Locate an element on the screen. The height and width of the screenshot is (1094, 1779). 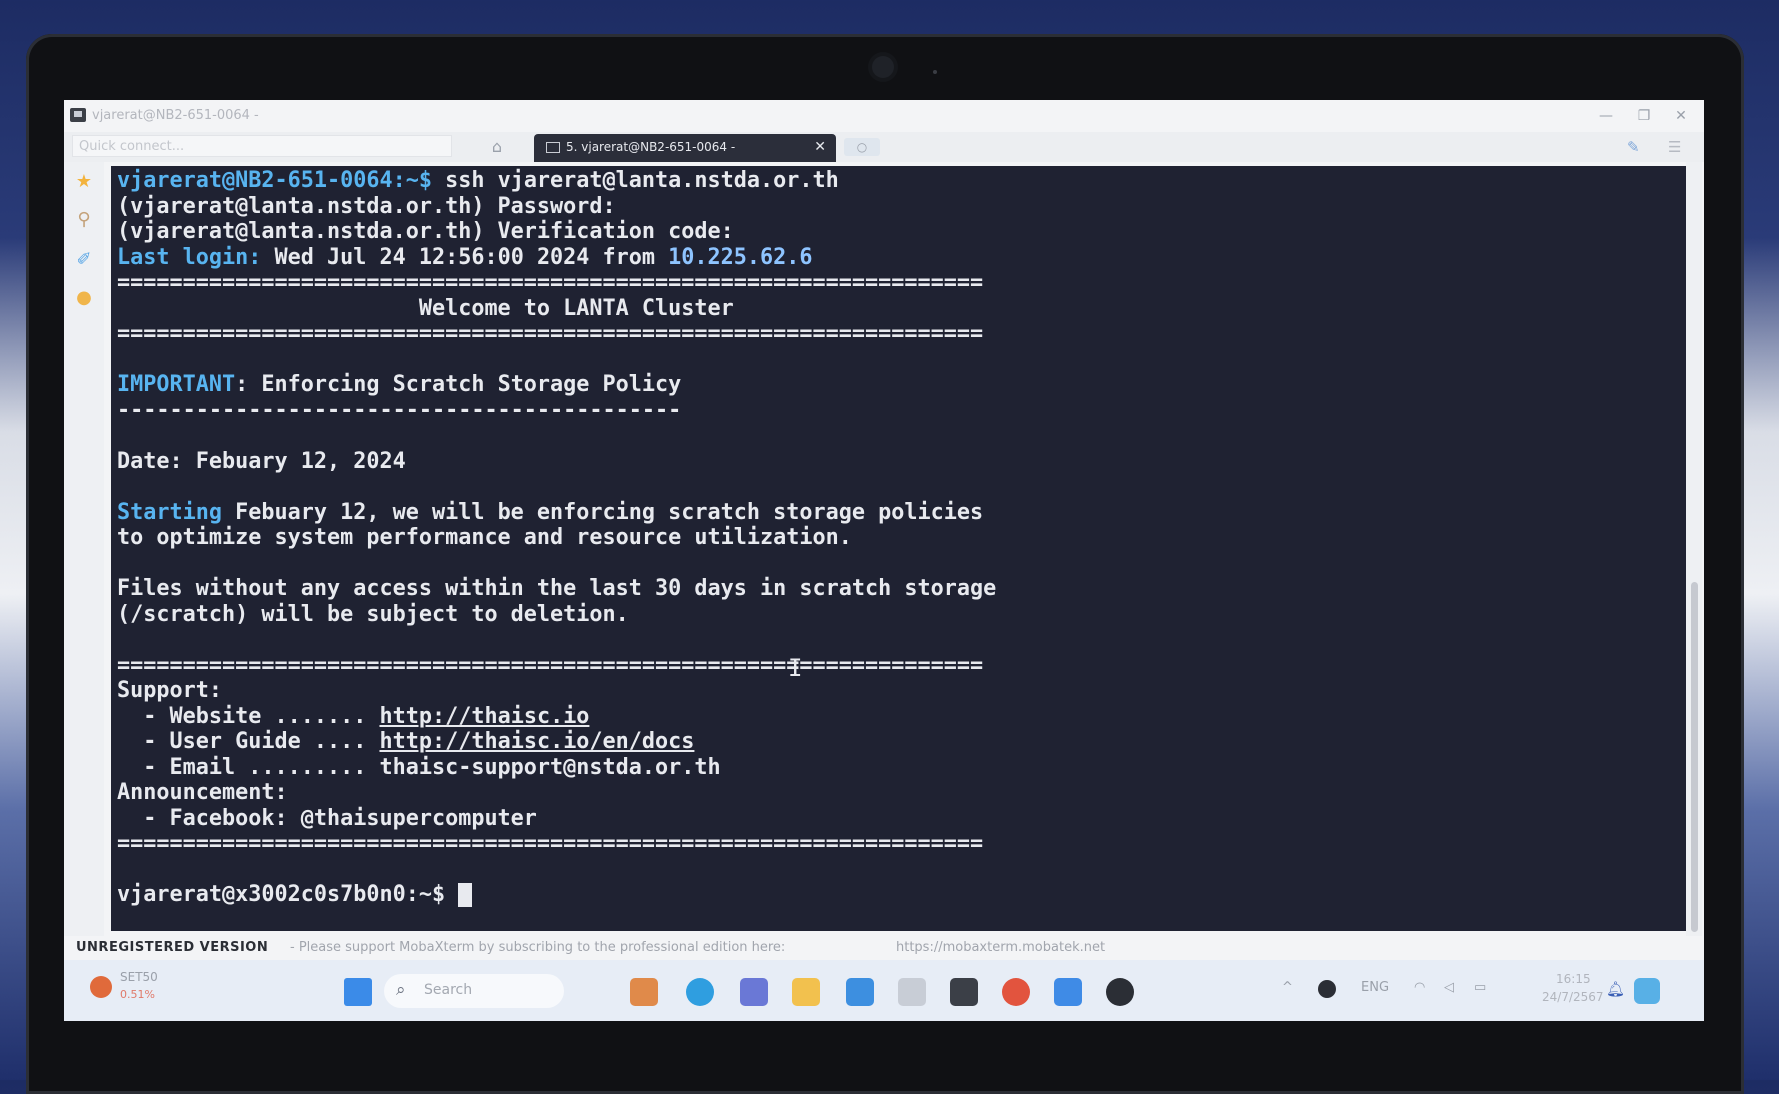
window-titlebar: vjarerat@NB2-651-0064 - — ❐ ✕ is located at coordinates (884, 116).